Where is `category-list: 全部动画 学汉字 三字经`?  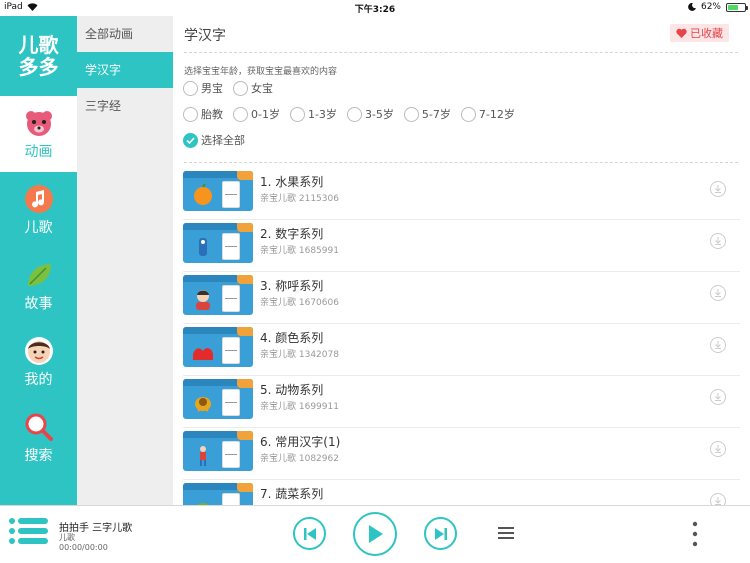
category-list: 全部动画 学汉字 三字经 is located at coordinates (125, 260).